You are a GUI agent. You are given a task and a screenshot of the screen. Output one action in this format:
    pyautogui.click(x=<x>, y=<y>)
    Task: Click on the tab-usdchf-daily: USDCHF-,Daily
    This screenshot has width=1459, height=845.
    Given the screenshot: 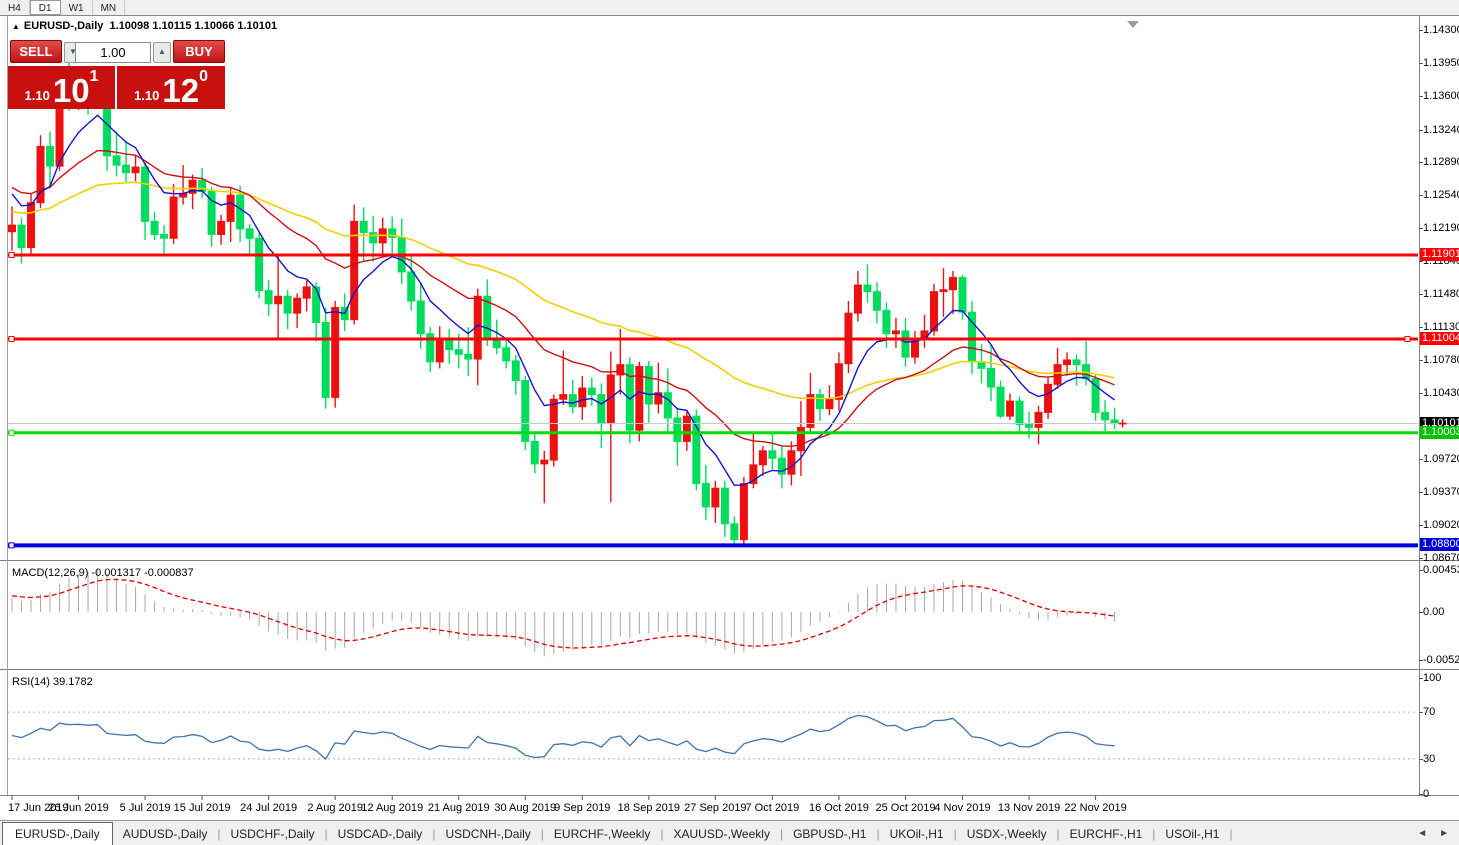 What is the action you would take?
    pyautogui.click(x=273, y=834)
    